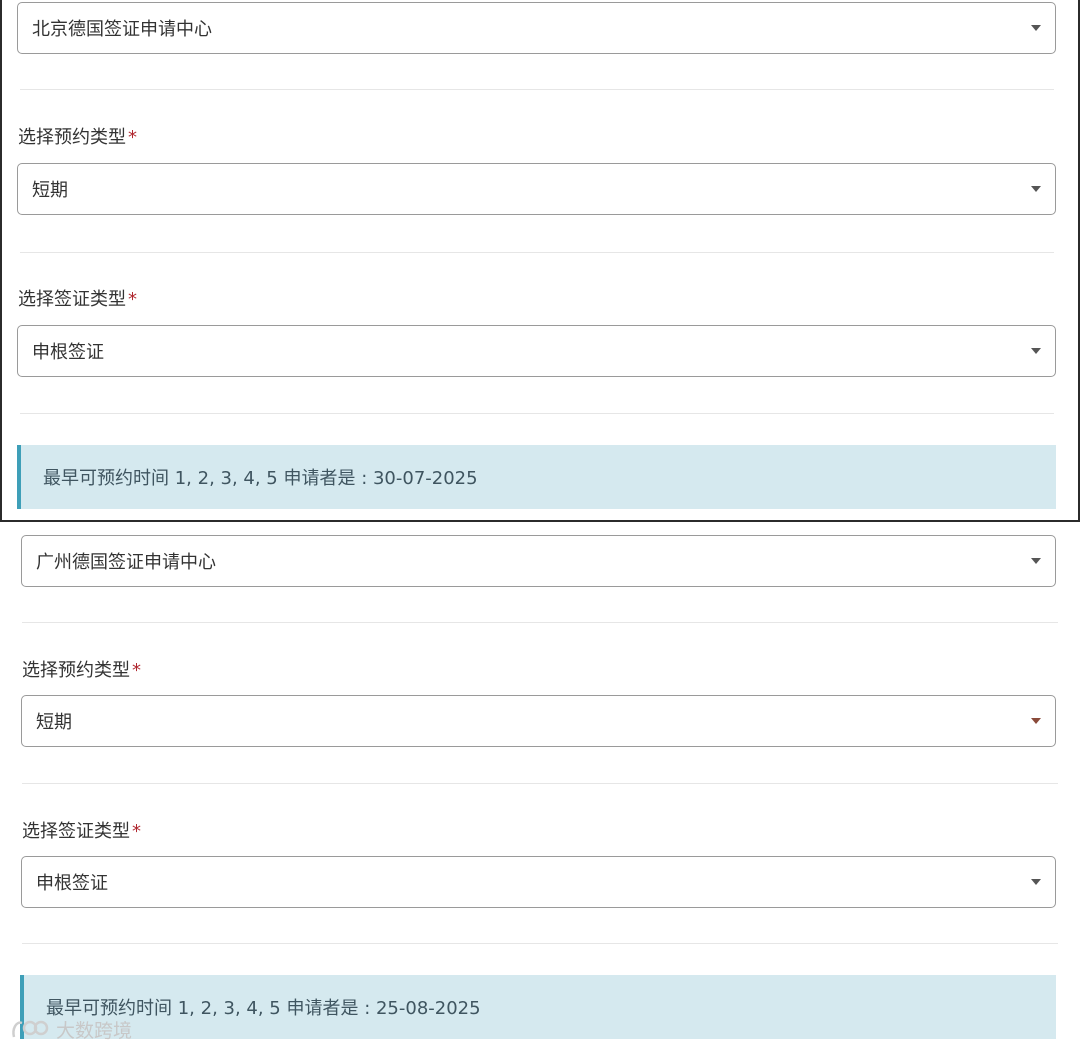 Image resolution: width=1080 pixels, height=1051 pixels. I want to click on watermark: 大数跨境, so click(71, 1029).